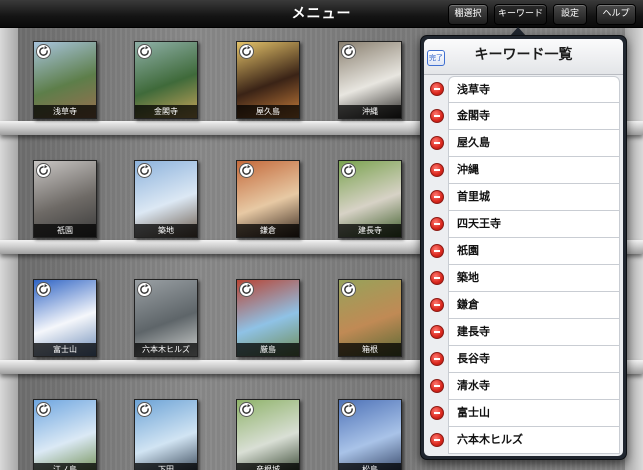 Image resolution: width=643 pixels, height=470 pixels. I want to click on keyword-row: 鎌倉, so click(523, 305).